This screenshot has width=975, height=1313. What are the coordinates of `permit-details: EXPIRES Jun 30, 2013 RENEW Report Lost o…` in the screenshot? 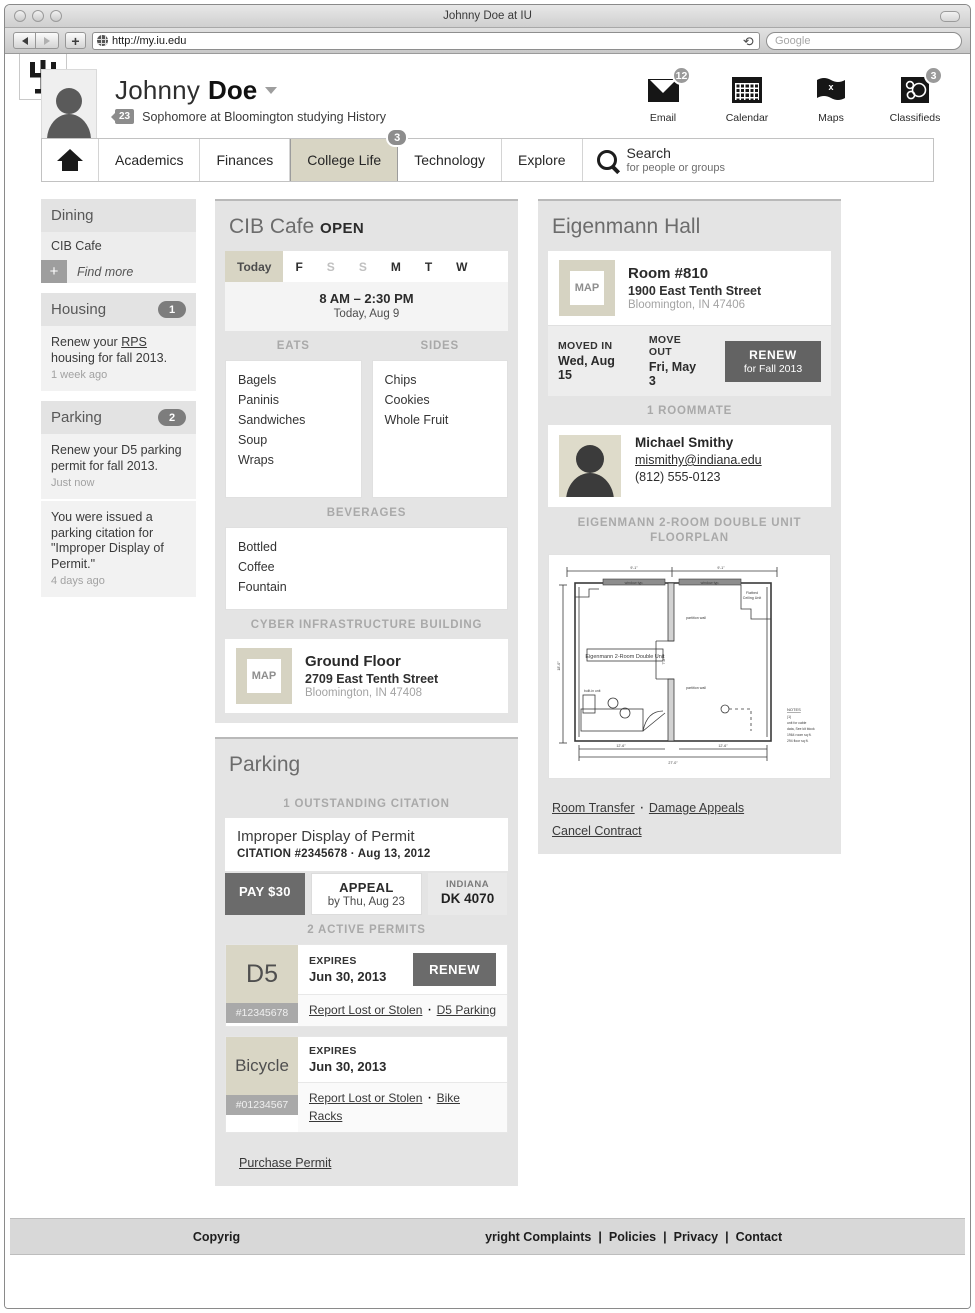 It's located at (402, 985).